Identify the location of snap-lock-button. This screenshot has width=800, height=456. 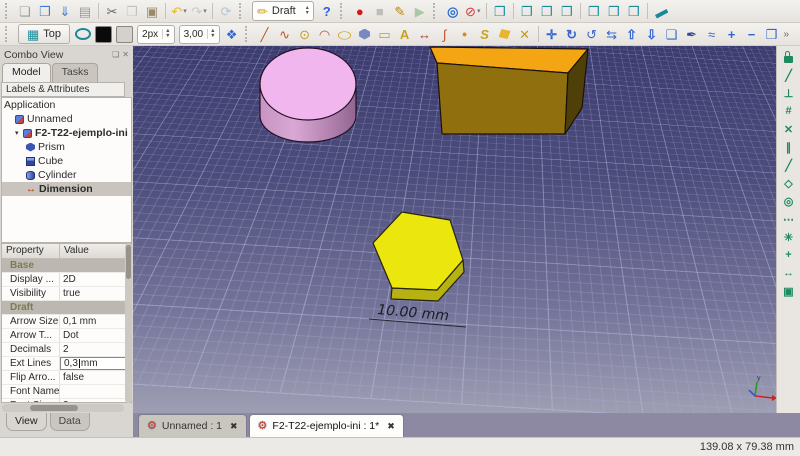
(788, 57).